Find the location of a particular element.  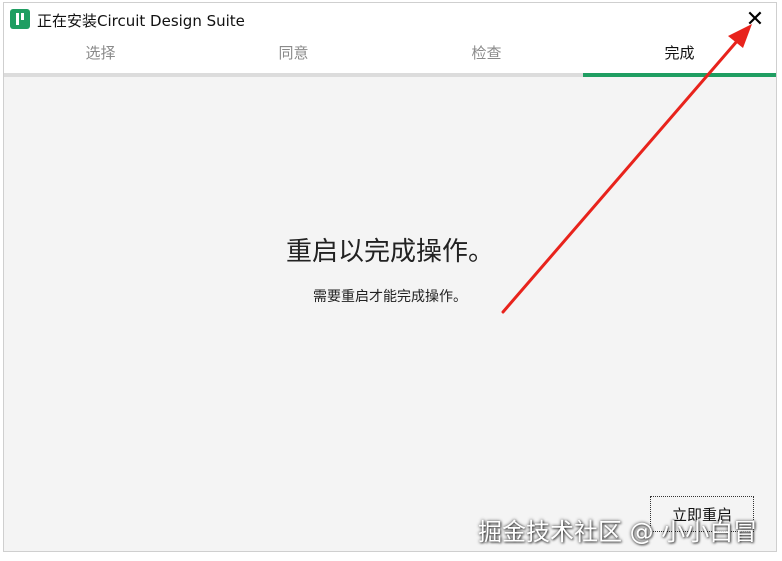

restart-heading: 重启以完成操作。 is located at coordinates (389, 252).